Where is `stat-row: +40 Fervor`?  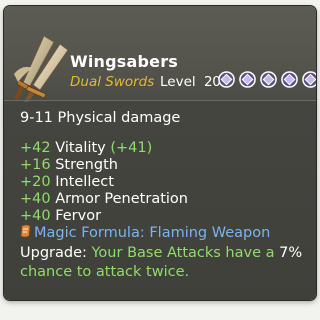 stat-row: +40 Fervor is located at coordinates (60, 216).